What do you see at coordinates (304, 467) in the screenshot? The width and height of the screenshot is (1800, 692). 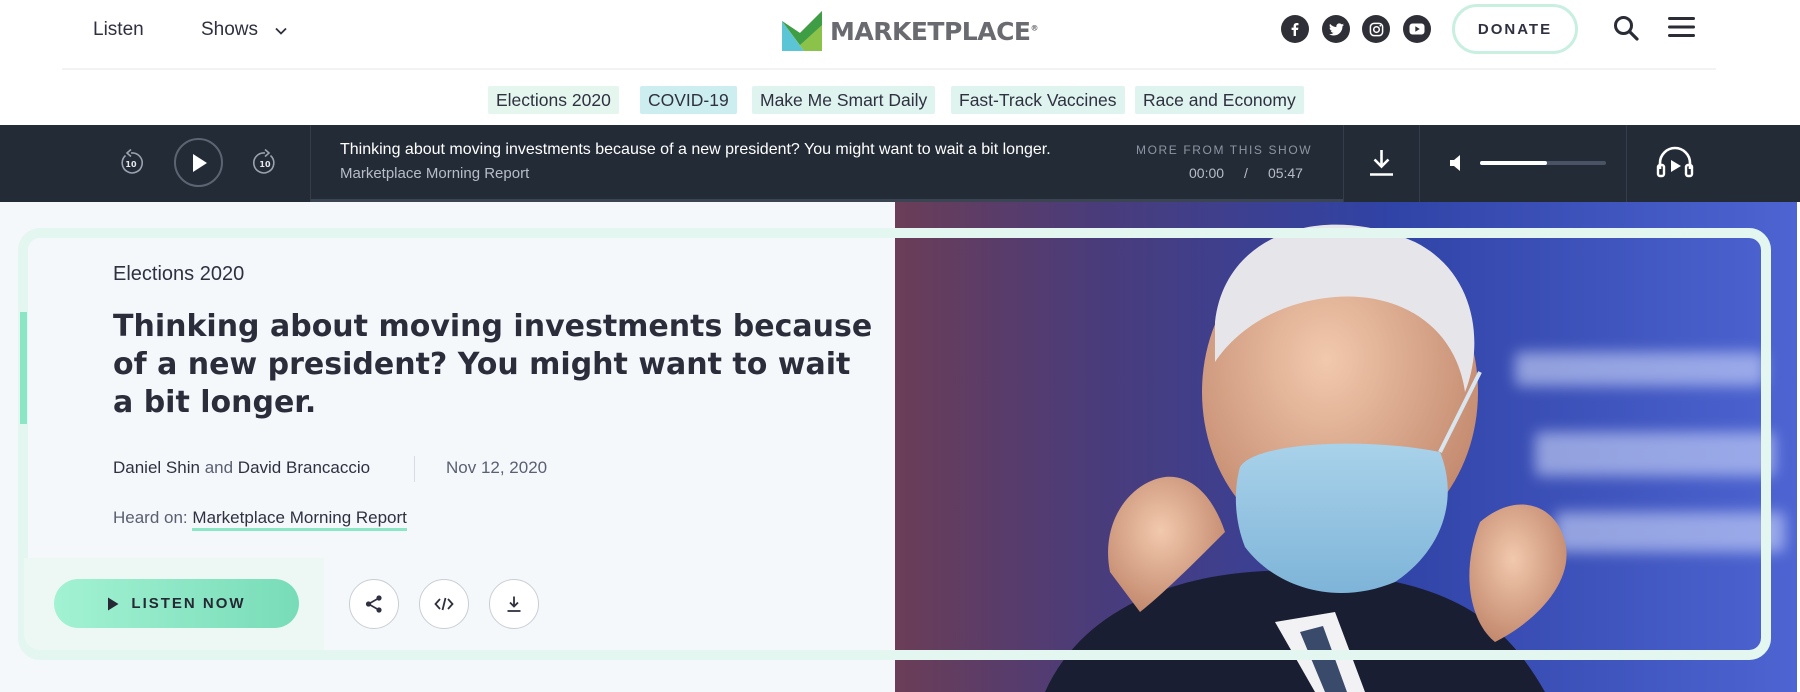 I see `author-link: David Brancaccio` at bounding box center [304, 467].